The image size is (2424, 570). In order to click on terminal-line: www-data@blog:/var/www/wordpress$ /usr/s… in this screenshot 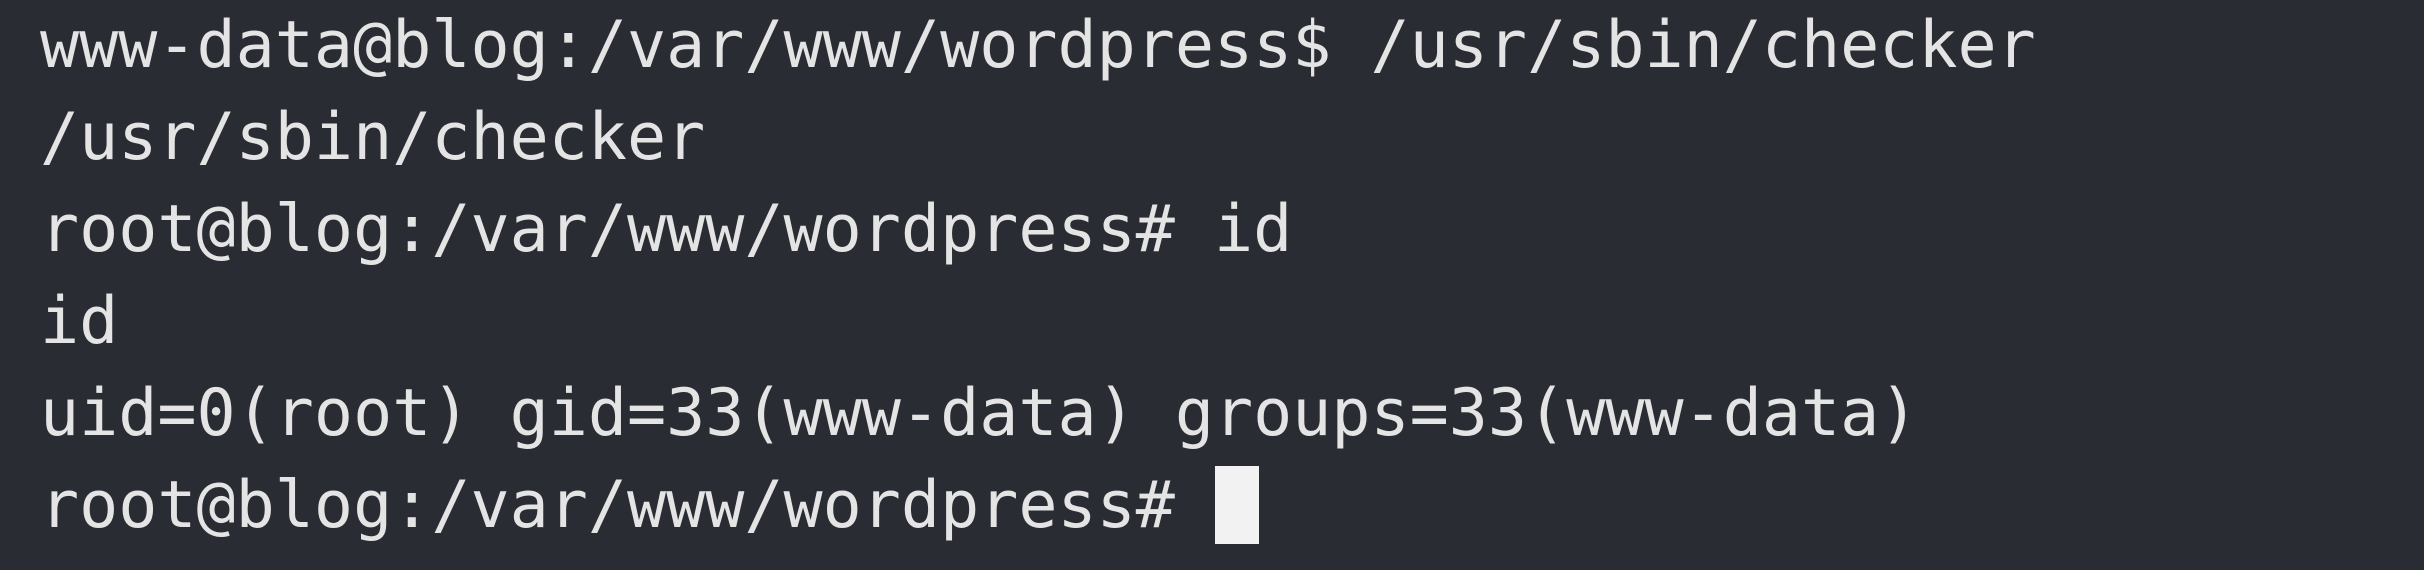, I will do `click(1038, 45)`.